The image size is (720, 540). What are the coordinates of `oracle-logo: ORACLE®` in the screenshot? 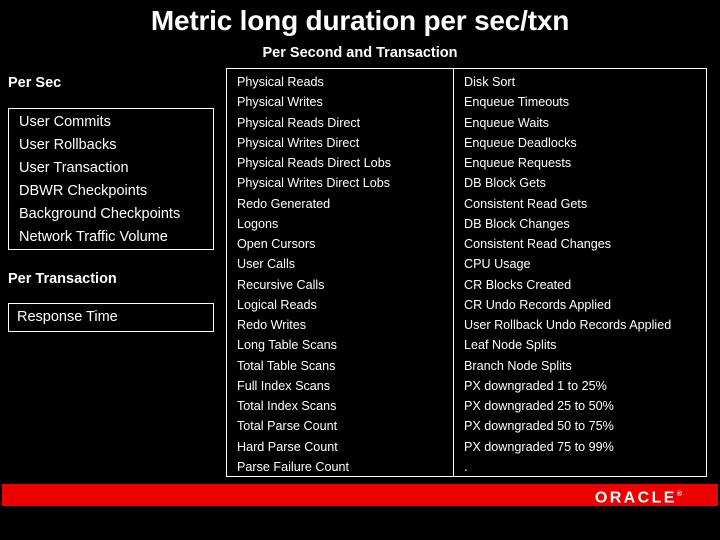 It's located at (638, 495).